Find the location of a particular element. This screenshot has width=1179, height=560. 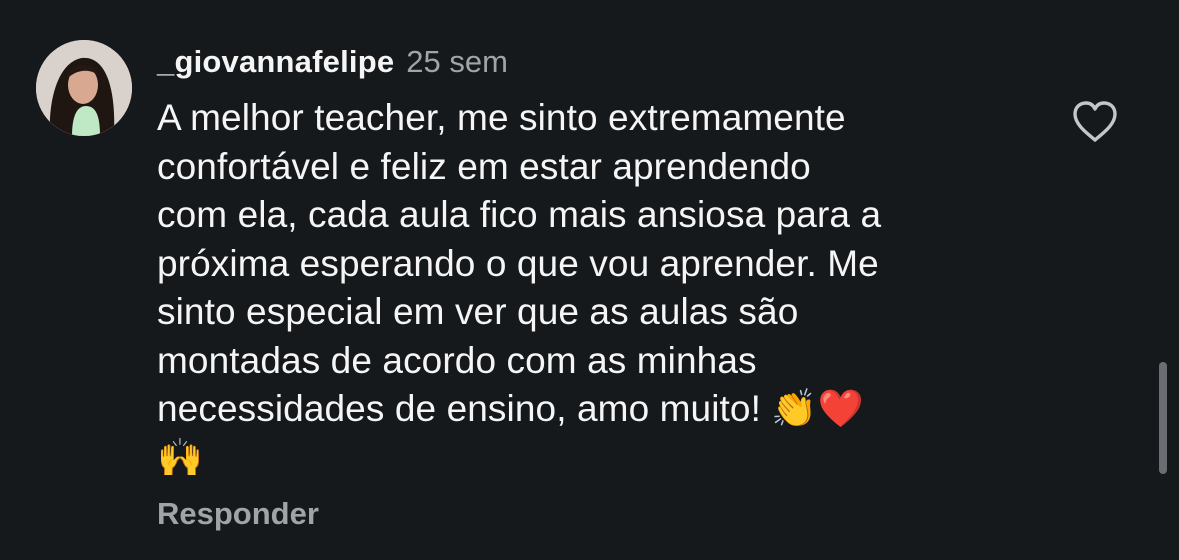

profile-photo-icon is located at coordinates (84, 88).